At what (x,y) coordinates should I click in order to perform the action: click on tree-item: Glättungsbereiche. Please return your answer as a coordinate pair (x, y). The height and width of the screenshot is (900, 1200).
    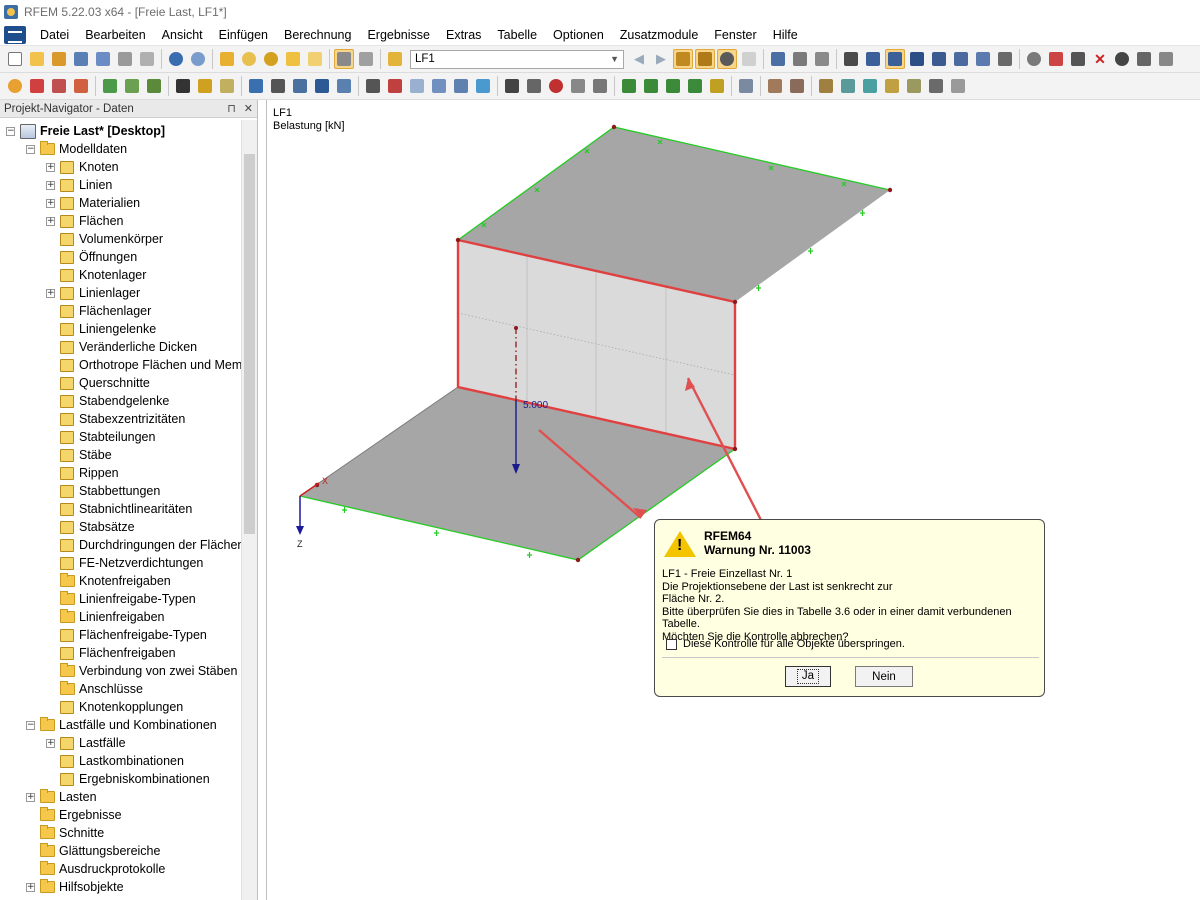
    Looking at the image, I should click on (93, 851).